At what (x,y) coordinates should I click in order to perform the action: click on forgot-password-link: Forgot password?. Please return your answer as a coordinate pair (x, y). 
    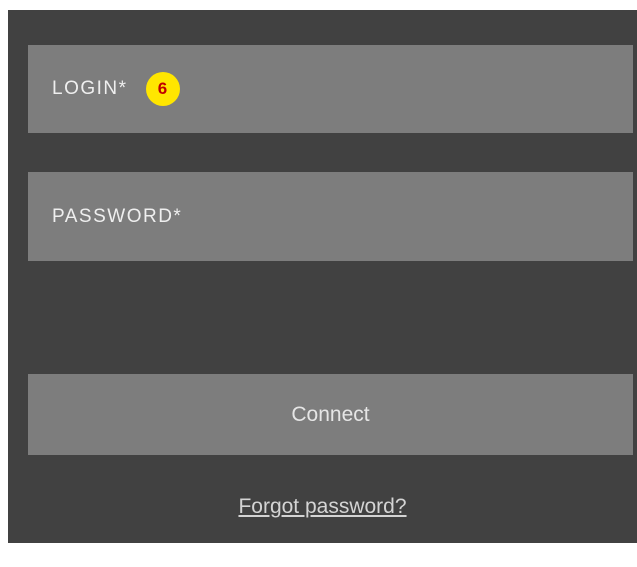
    Looking at the image, I should click on (322, 507).